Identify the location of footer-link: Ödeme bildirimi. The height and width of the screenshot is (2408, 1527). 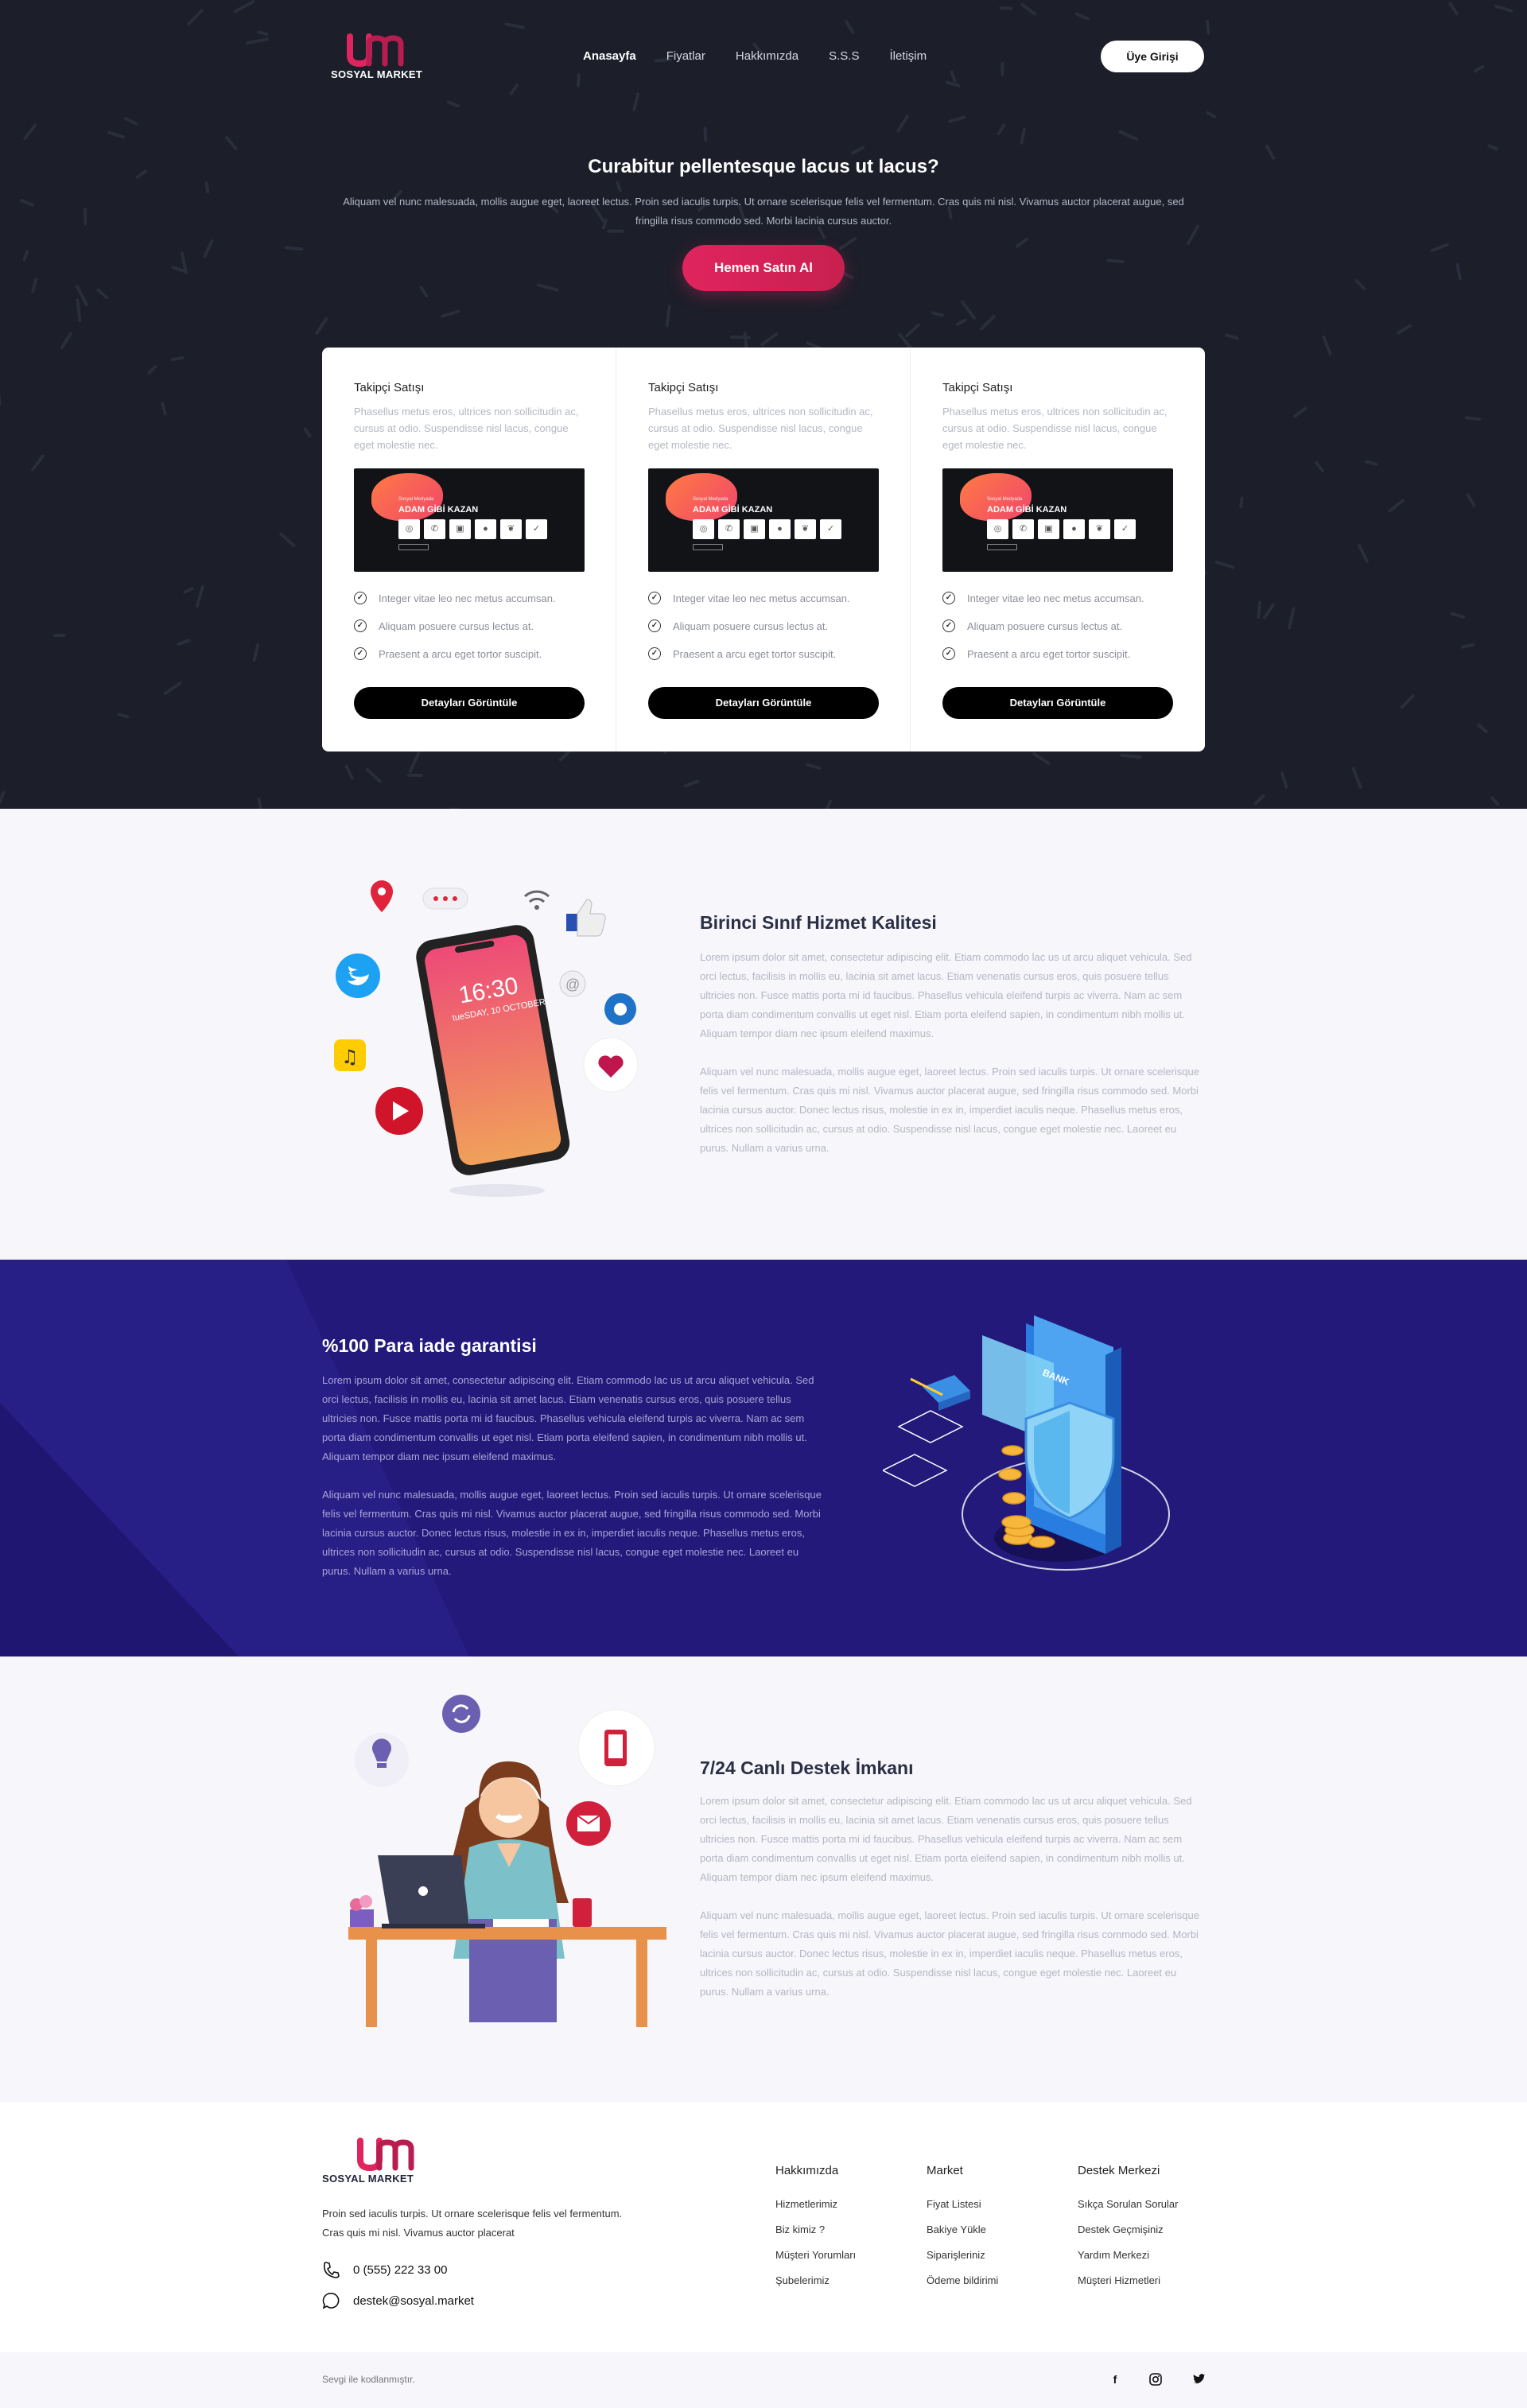
(1002, 2280).